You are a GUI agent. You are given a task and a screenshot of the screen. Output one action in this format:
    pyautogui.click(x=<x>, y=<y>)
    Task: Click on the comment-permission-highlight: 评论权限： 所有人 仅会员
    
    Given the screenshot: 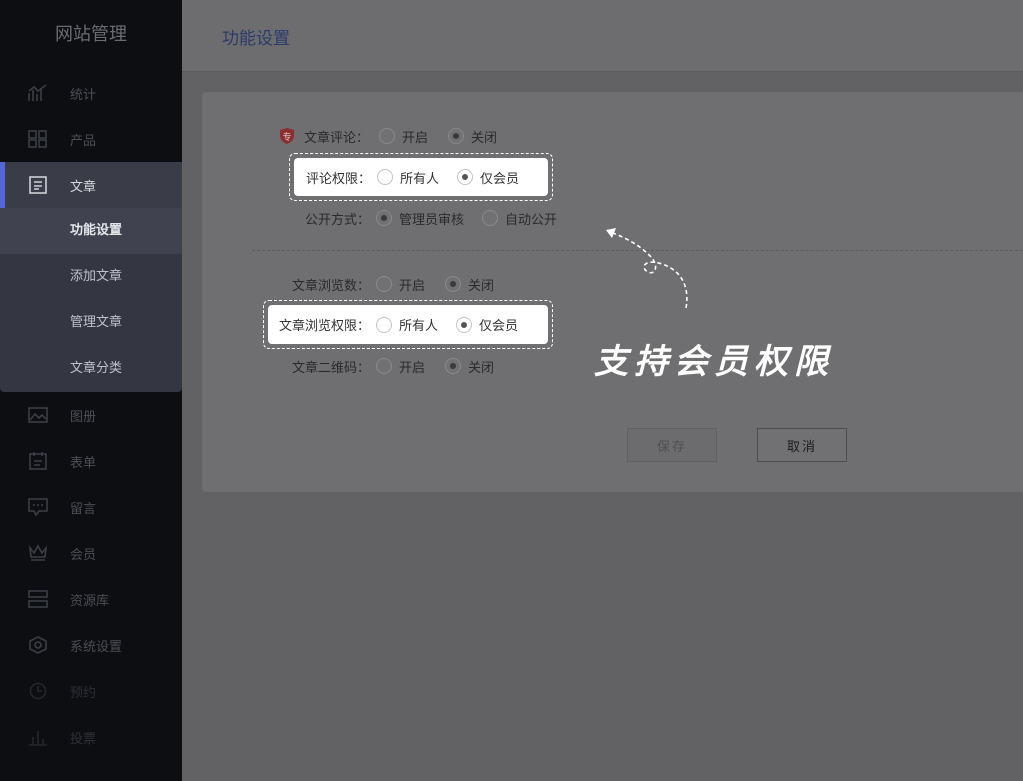 What is the action you would take?
    pyautogui.click(x=421, y=177)
    